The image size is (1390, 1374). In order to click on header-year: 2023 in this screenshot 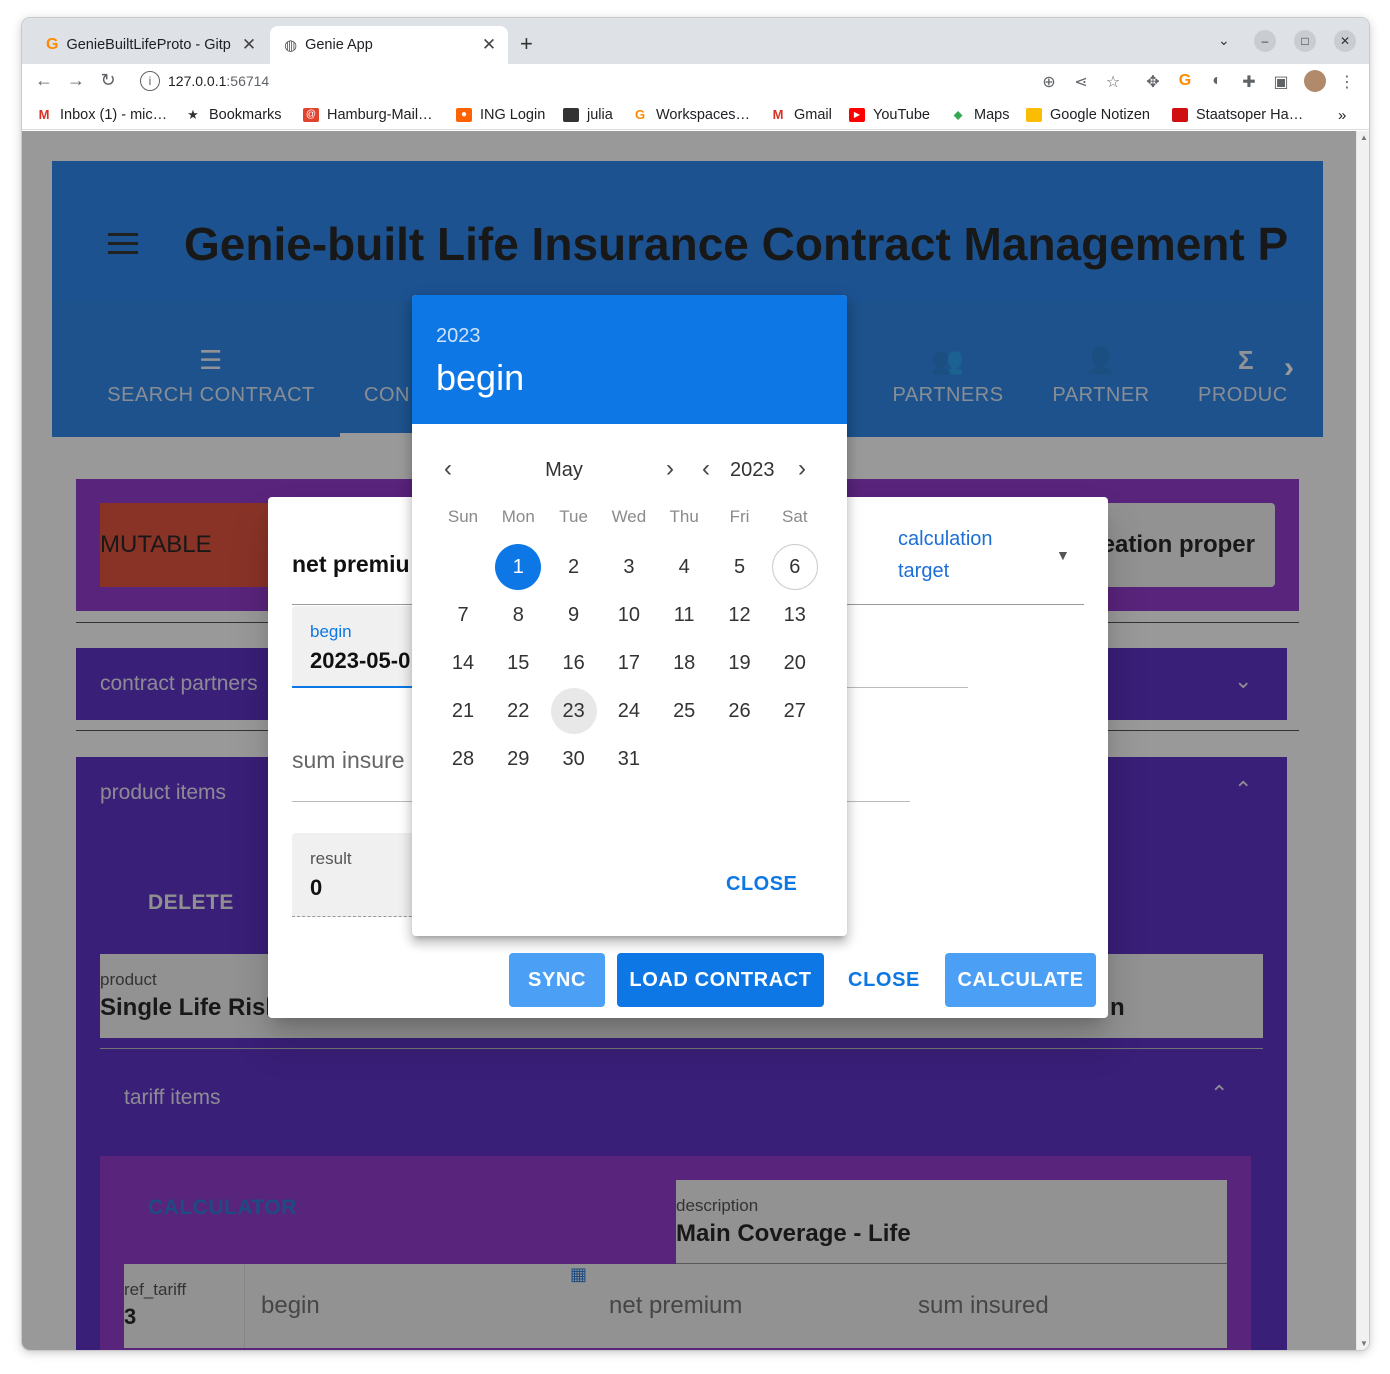, I will do `click(458, 336)`.